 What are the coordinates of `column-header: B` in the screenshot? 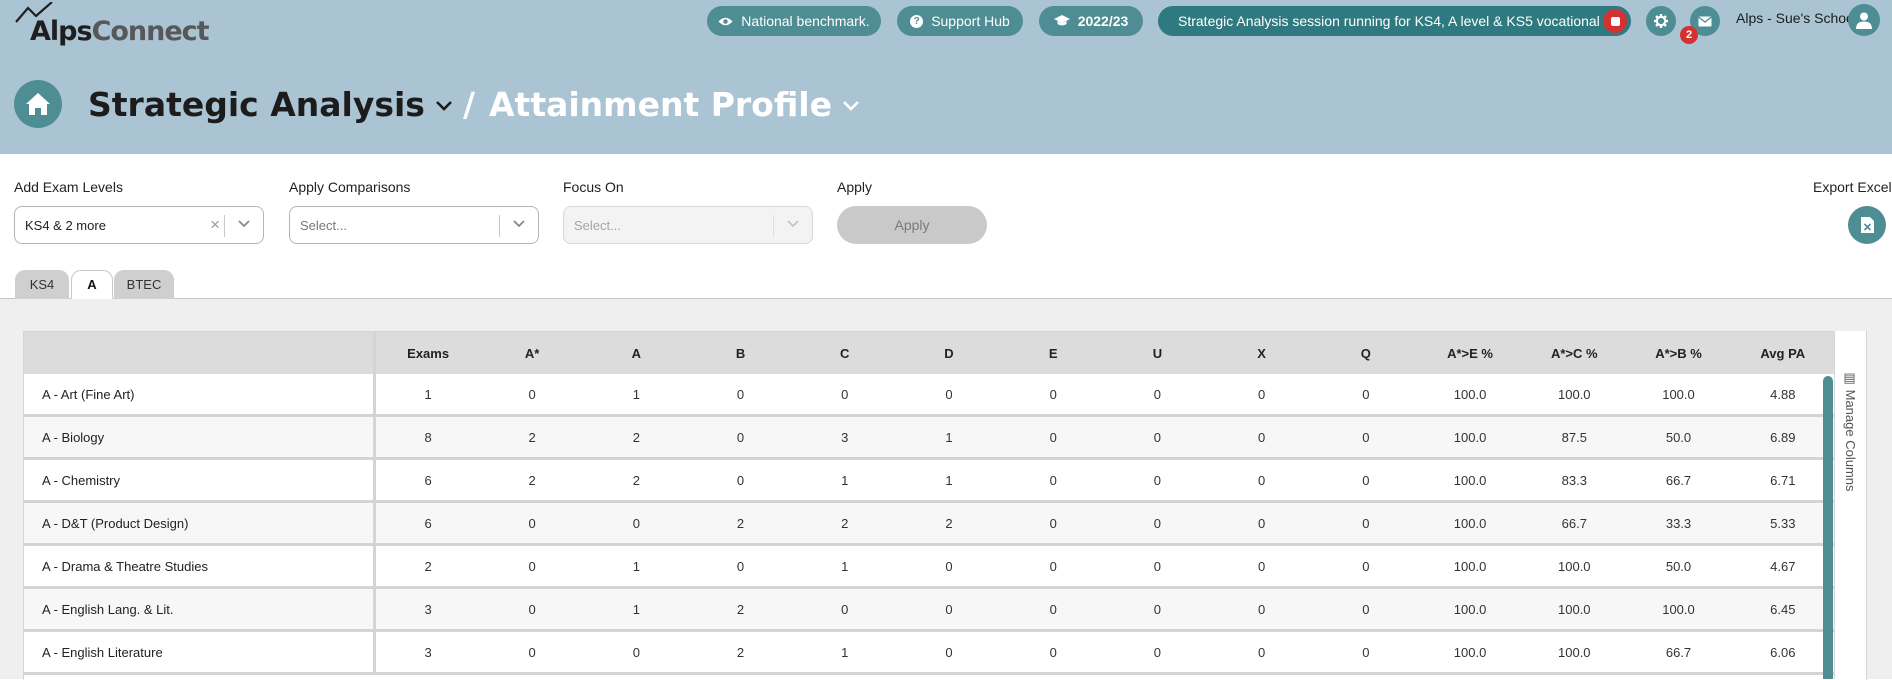 It's located at (740, 353).